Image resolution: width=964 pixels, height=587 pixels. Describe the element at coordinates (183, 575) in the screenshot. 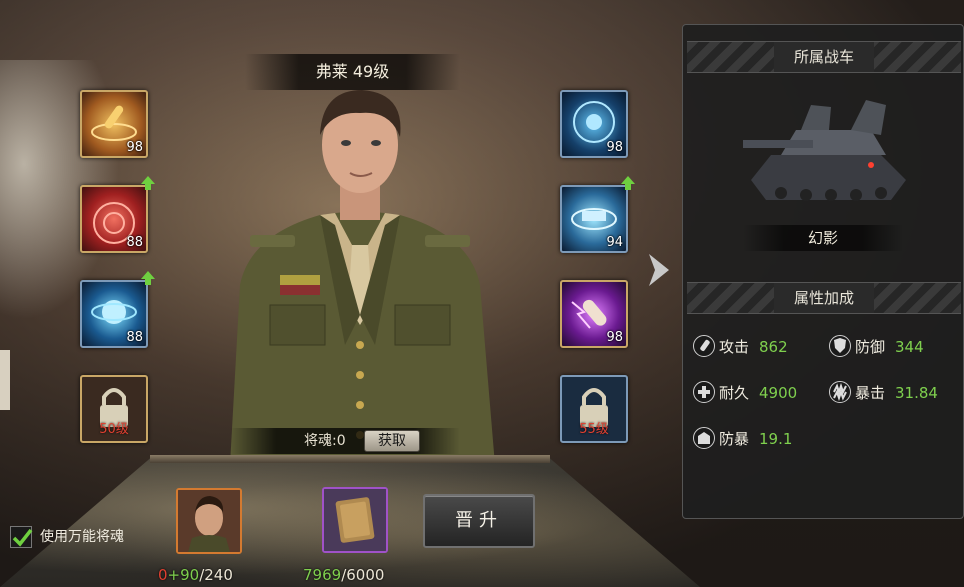

I see `soul-item-plus: +90` at that location.